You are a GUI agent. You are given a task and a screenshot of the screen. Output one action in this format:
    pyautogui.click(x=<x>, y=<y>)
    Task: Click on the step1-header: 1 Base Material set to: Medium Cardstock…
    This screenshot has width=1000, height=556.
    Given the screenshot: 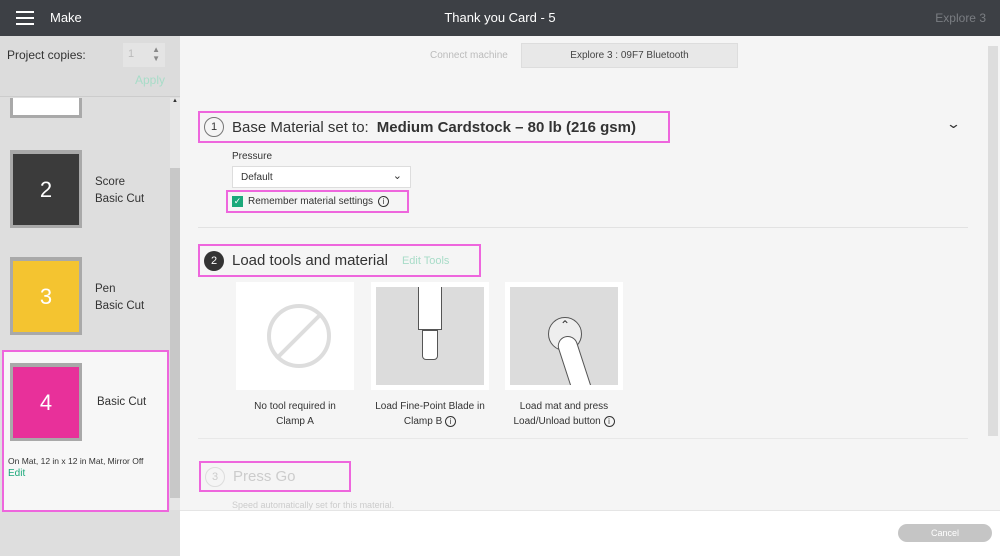 What is the action you would take?
    pyautogui.click(x=434, y=127)
    